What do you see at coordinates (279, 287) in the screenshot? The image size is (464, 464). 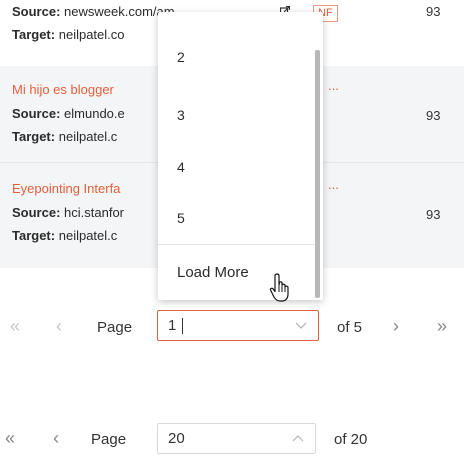 I see `hand-cursor-icon` at bounding box center [279, 287].